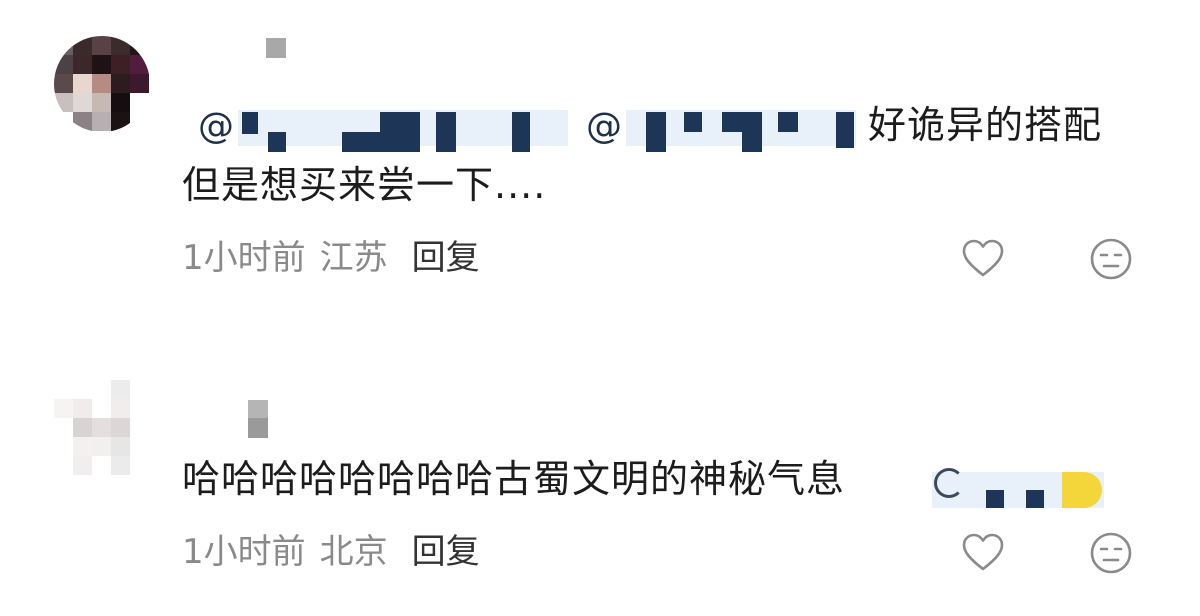 Image resolution: width=1200 pixels, height=616 pixels. Describe the element at coordinates (244, 552) in the screenshot. I see `comment-time: 1小时前` at that location.